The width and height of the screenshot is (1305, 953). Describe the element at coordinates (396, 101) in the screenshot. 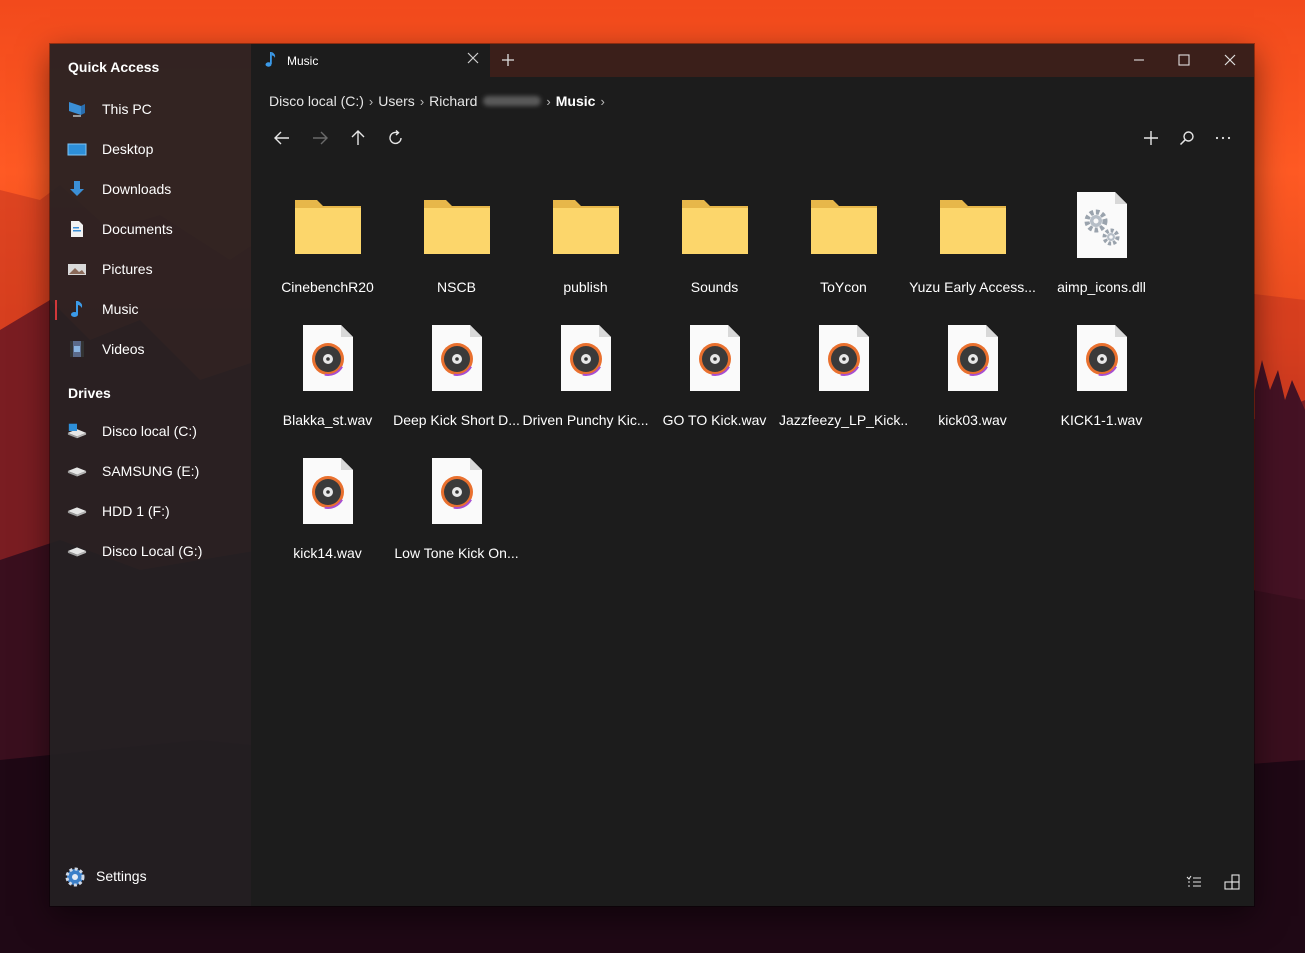

I see `breadcrumb-item: Users` at that location.